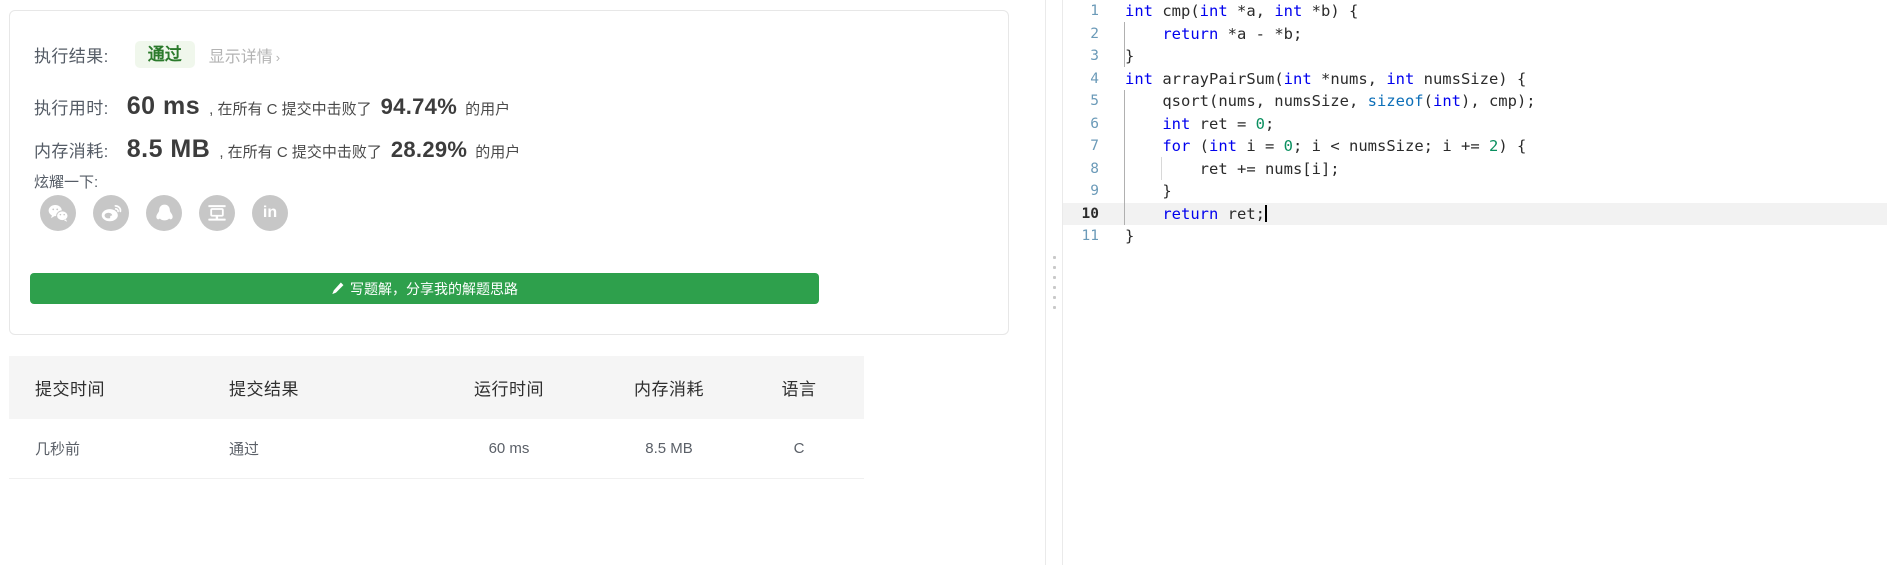 Image resolution: width=1887 pixels, height=565 pixels. I want to click on code-line-10: 10 return ret;, so click(1475, 213).